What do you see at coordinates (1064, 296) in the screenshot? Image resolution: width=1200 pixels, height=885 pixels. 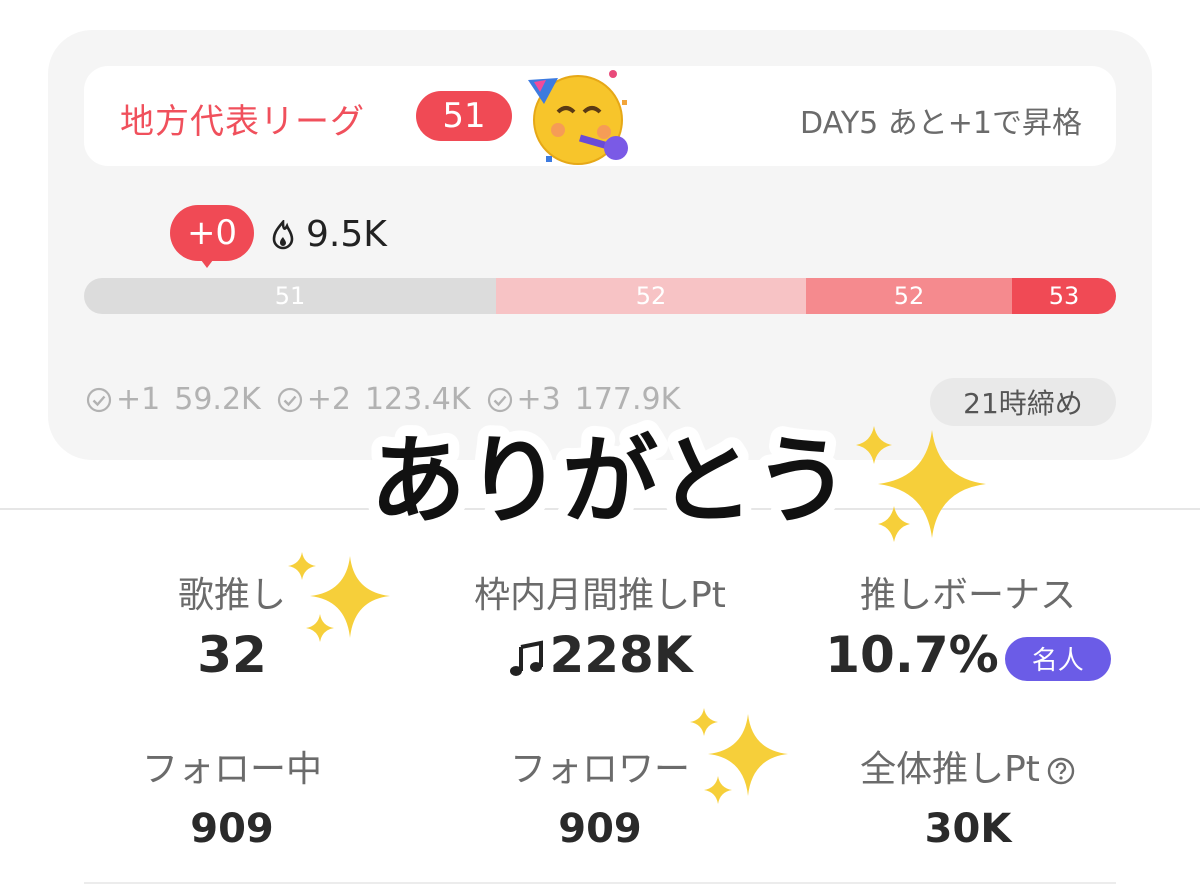 I see `progress-segment: 53` at bounding box center [1064, 296].